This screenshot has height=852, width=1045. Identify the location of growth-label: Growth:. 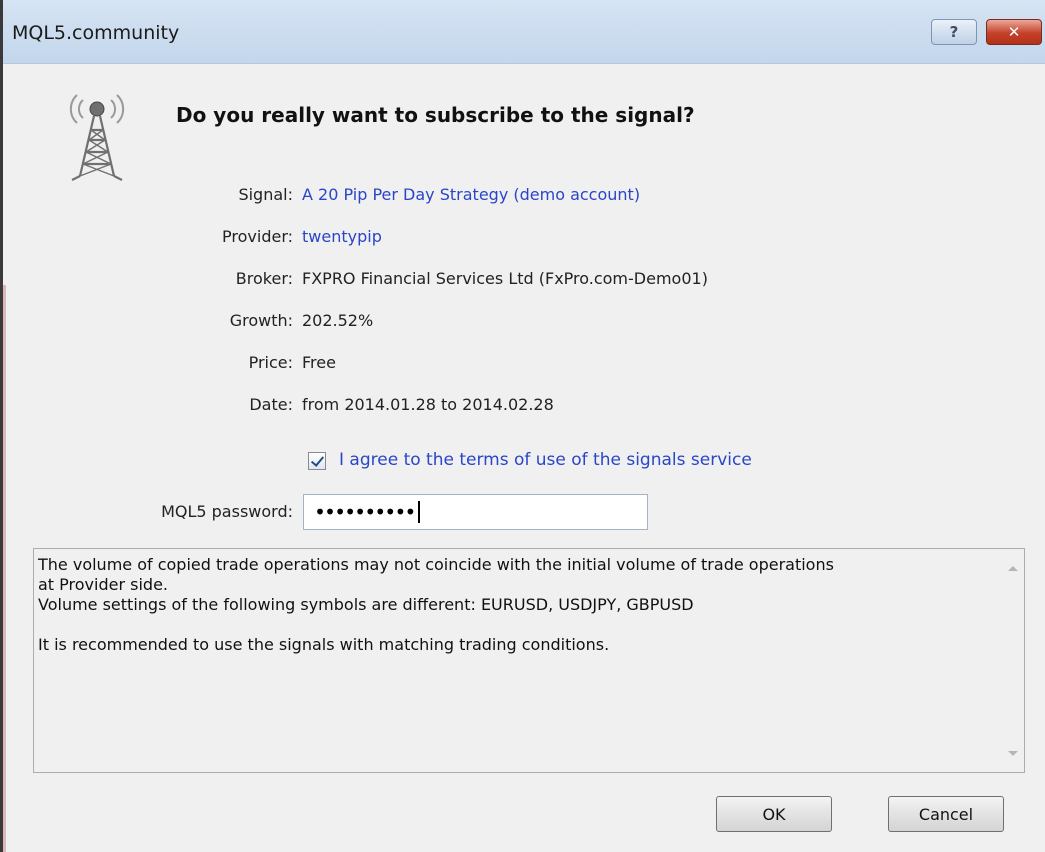
(261, 320).